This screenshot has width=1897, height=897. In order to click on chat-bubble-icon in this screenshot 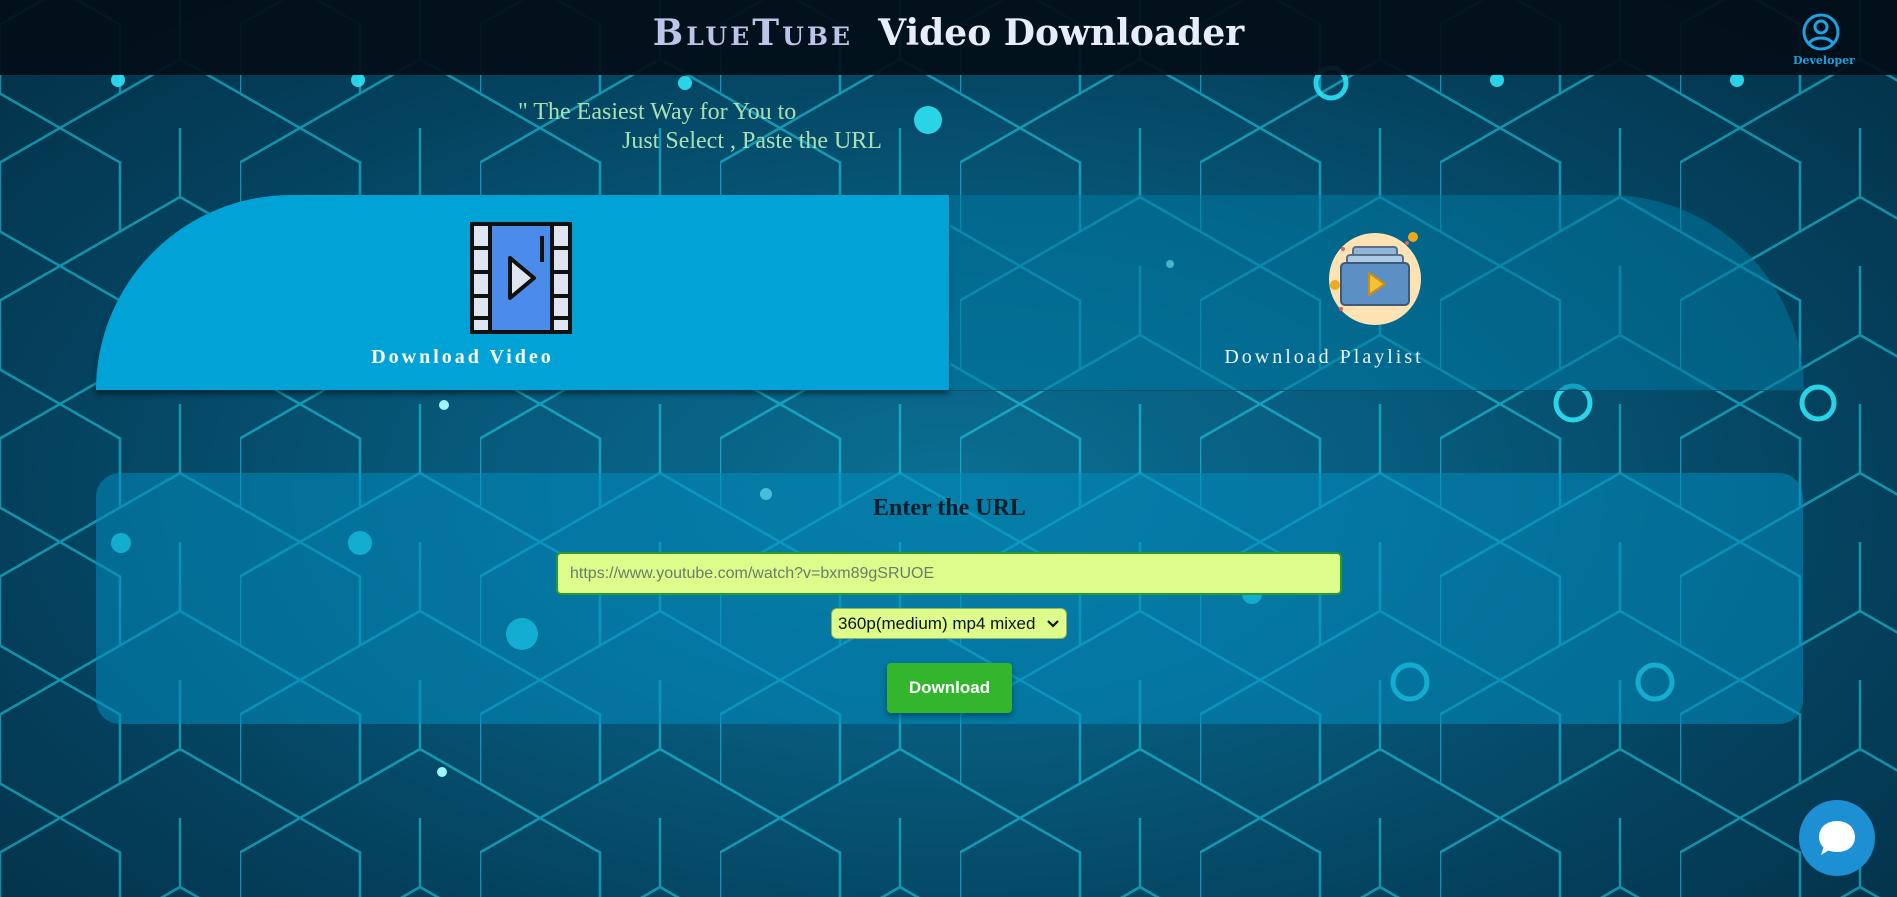, I will do `click(1837, 838)`.